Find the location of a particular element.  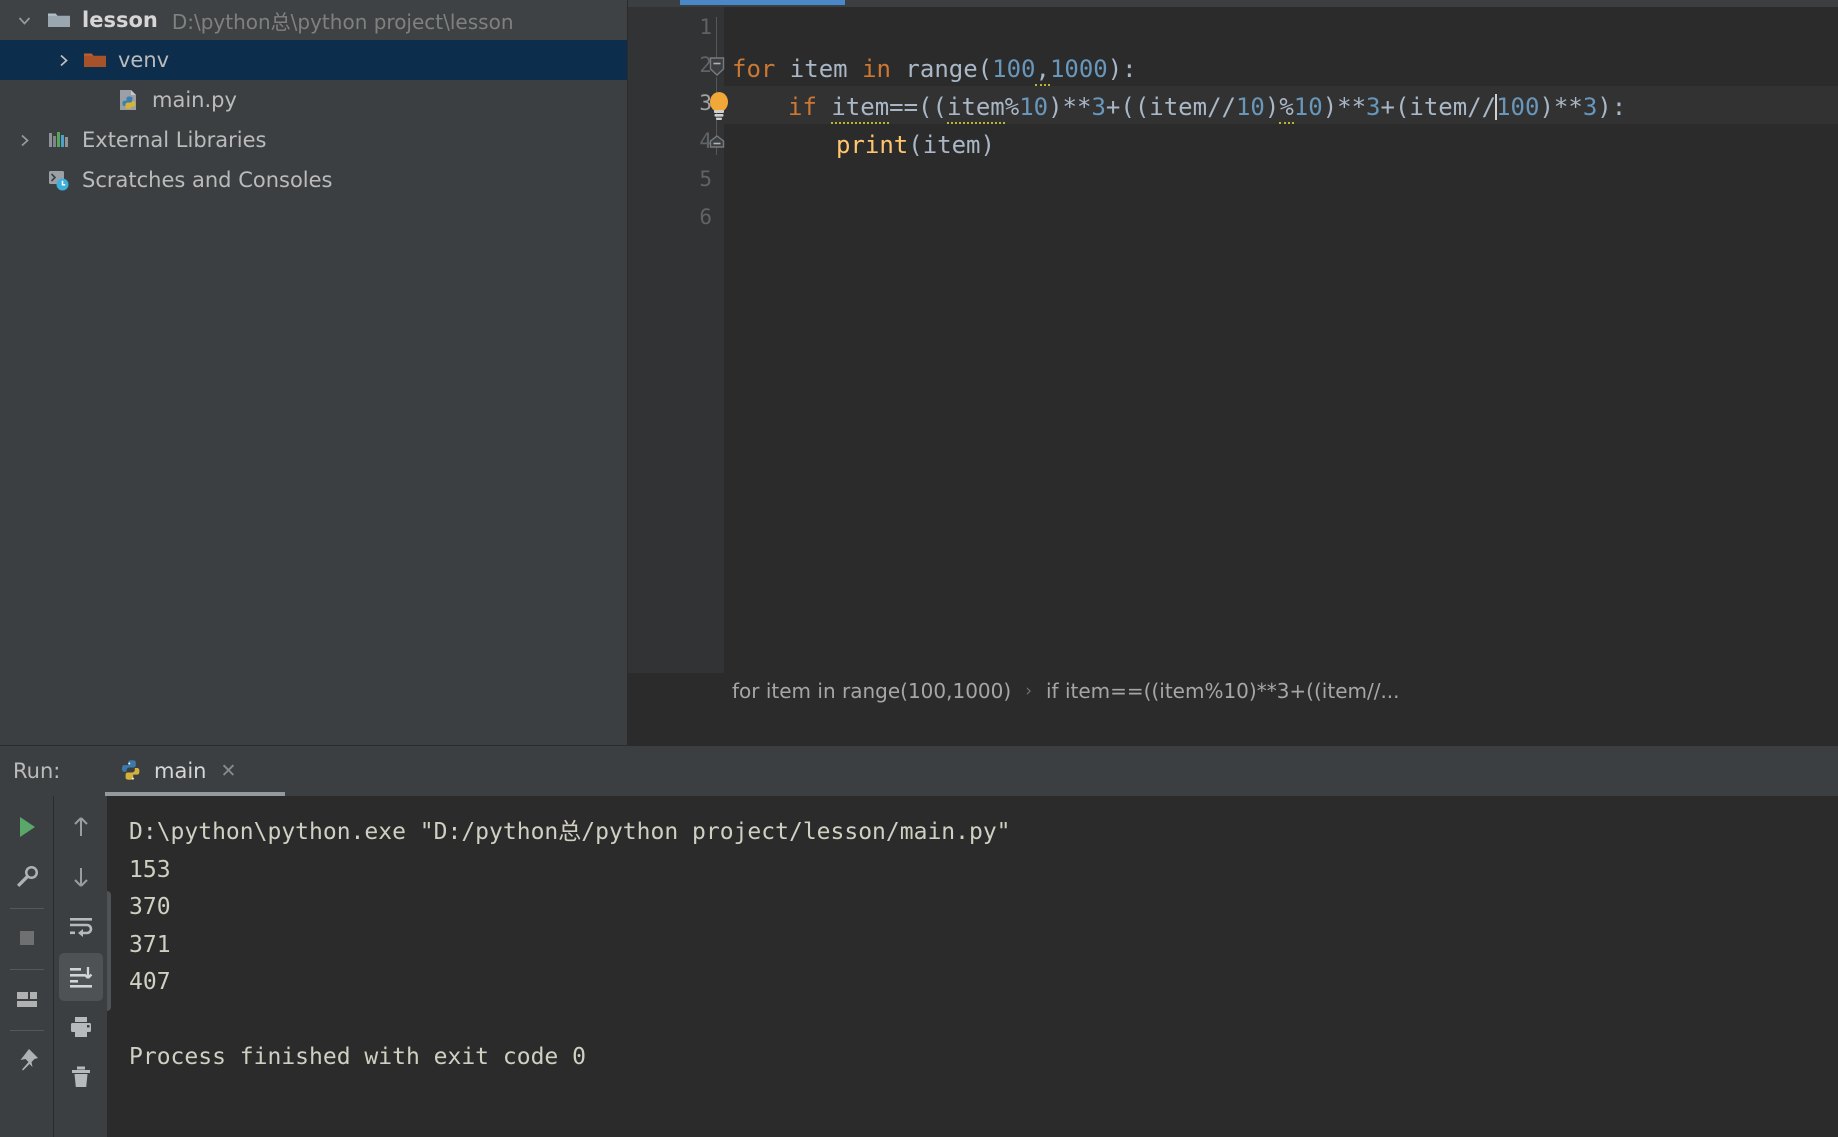

tree-item-label: Scratches and Consoles is located at coordinates (207, 180).